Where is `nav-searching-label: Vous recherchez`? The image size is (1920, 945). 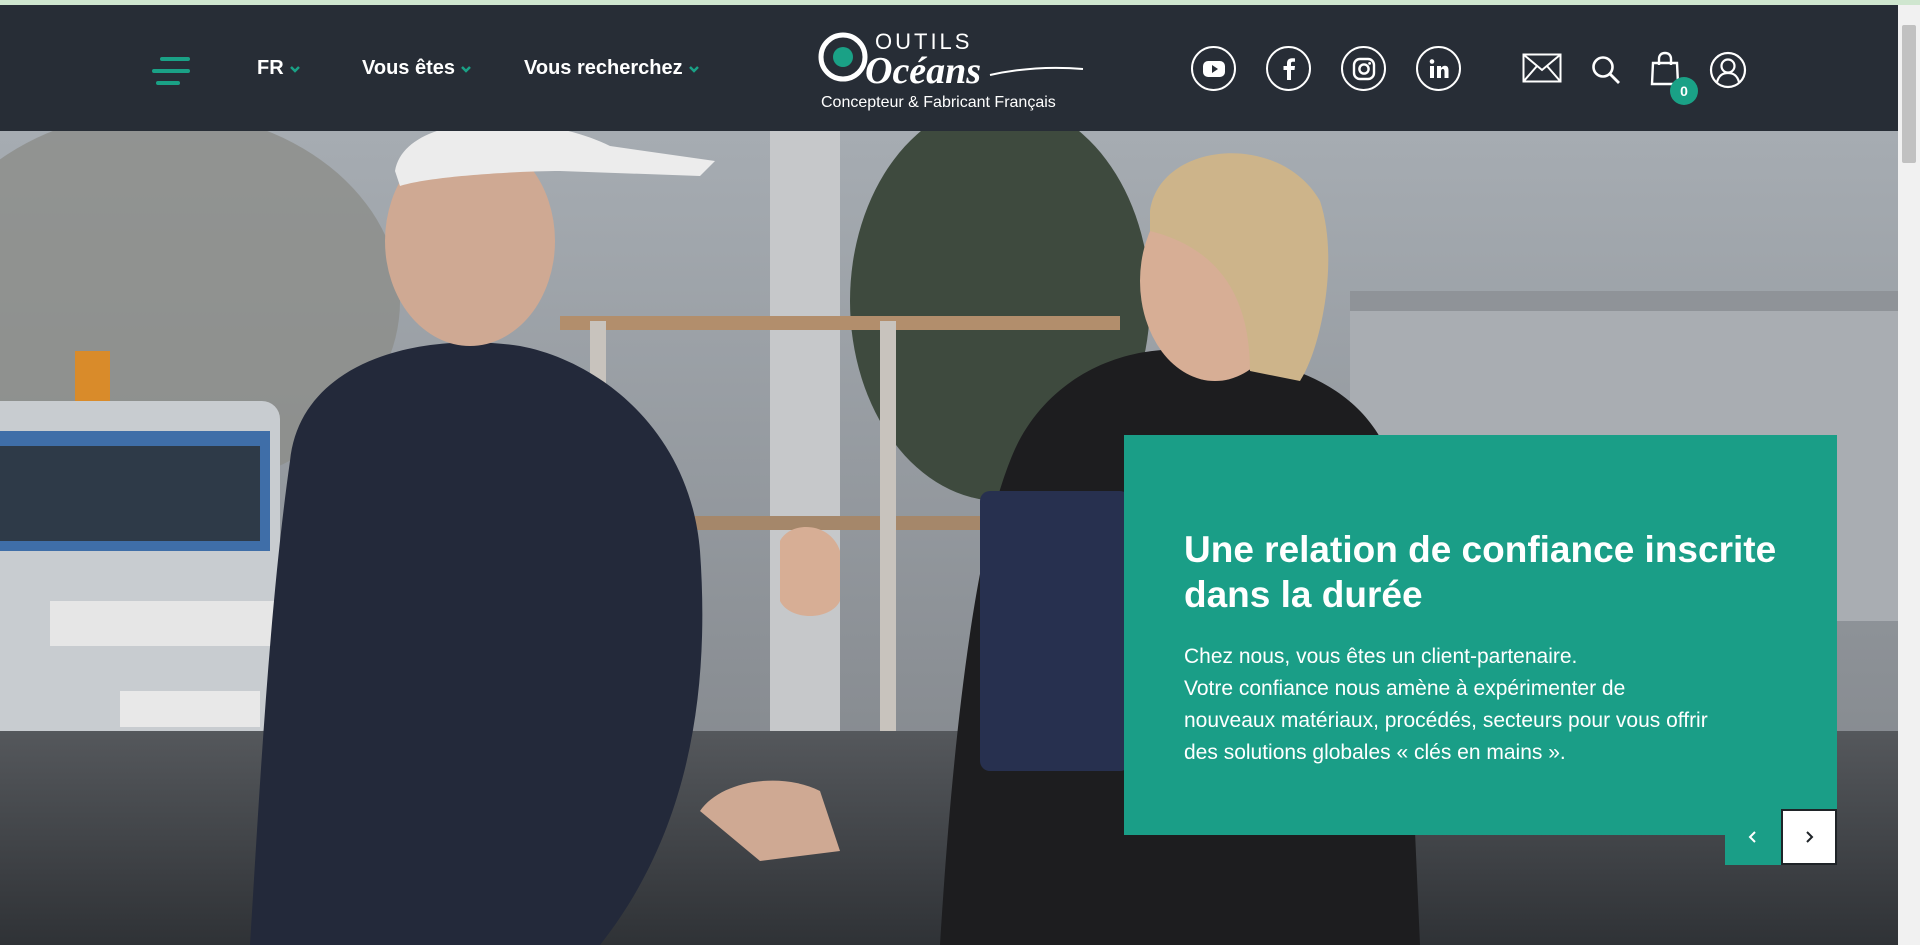
nav-searching-label: Vous recherchez is located at coordinates (603, 68).